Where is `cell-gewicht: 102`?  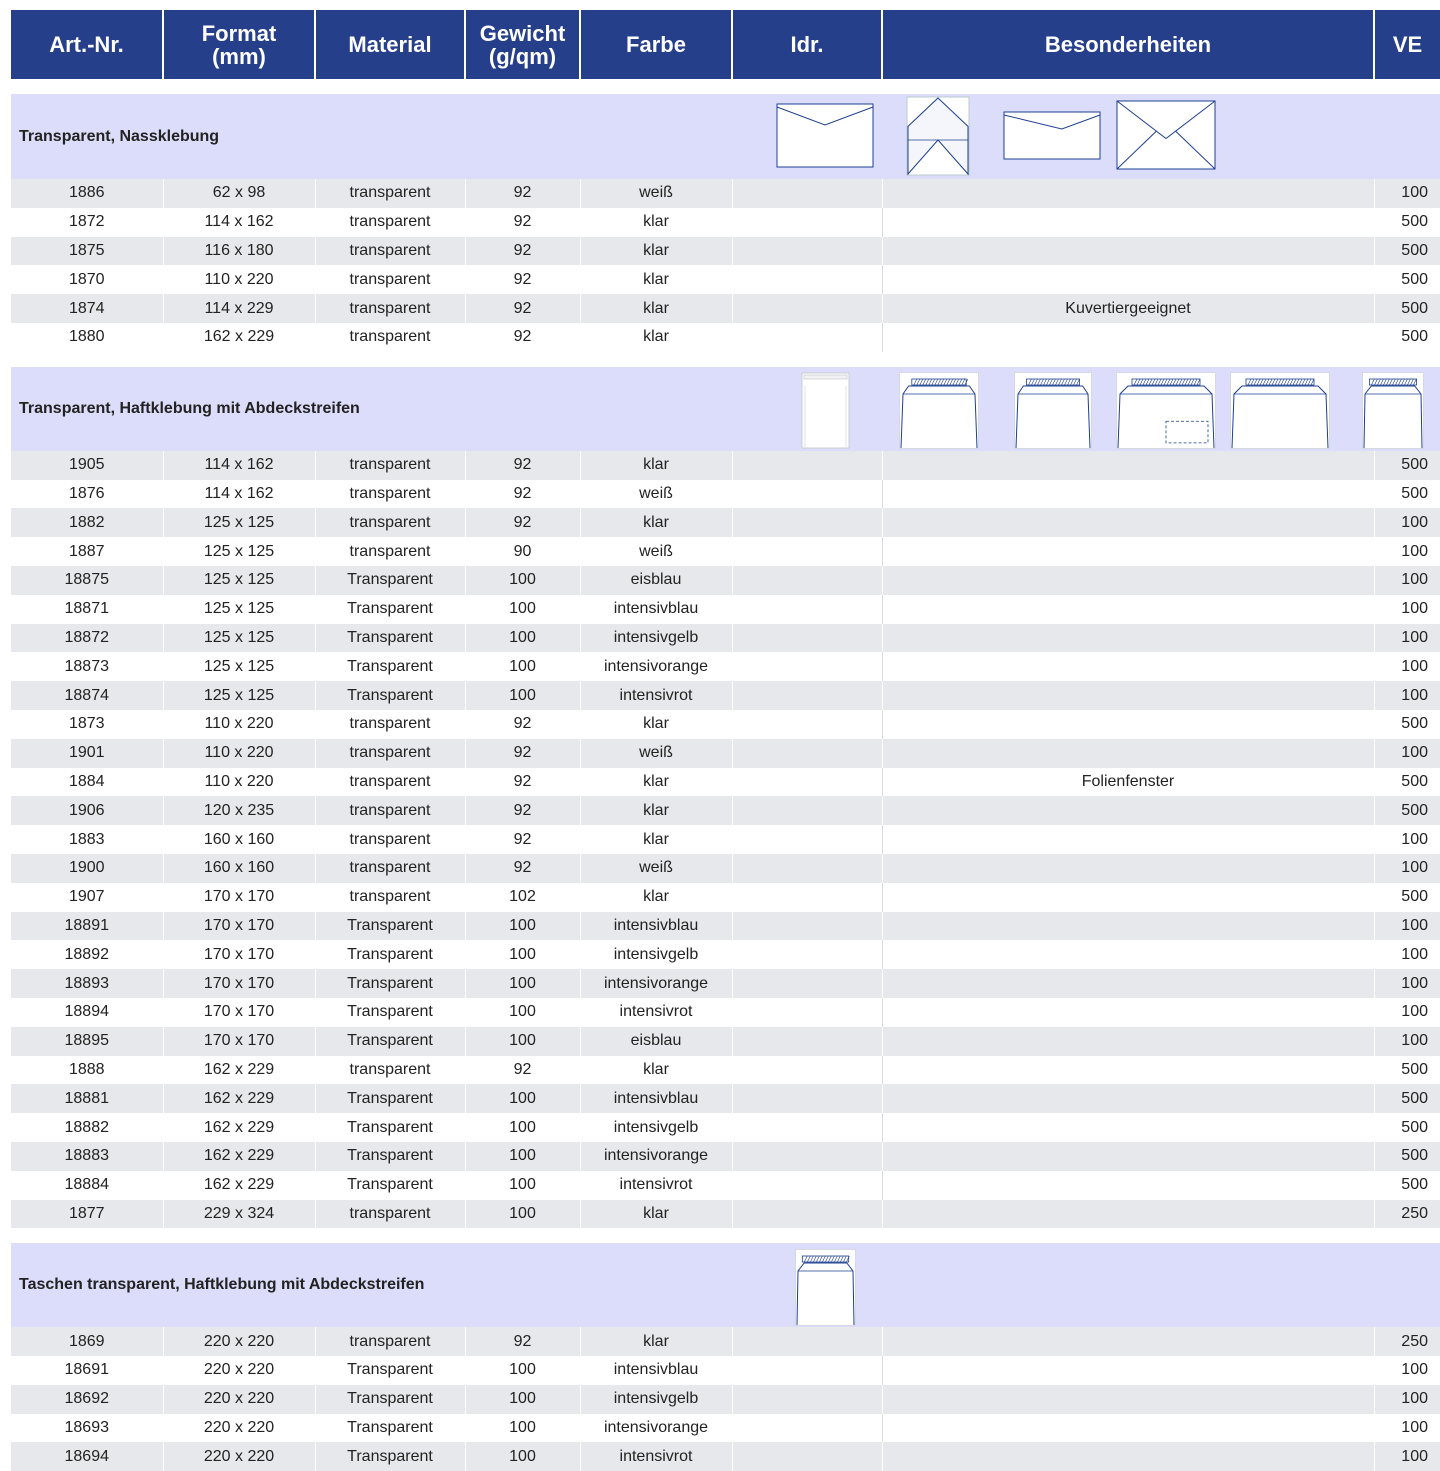 cell-gewicht: 102 is located at coordinates (523, 897).